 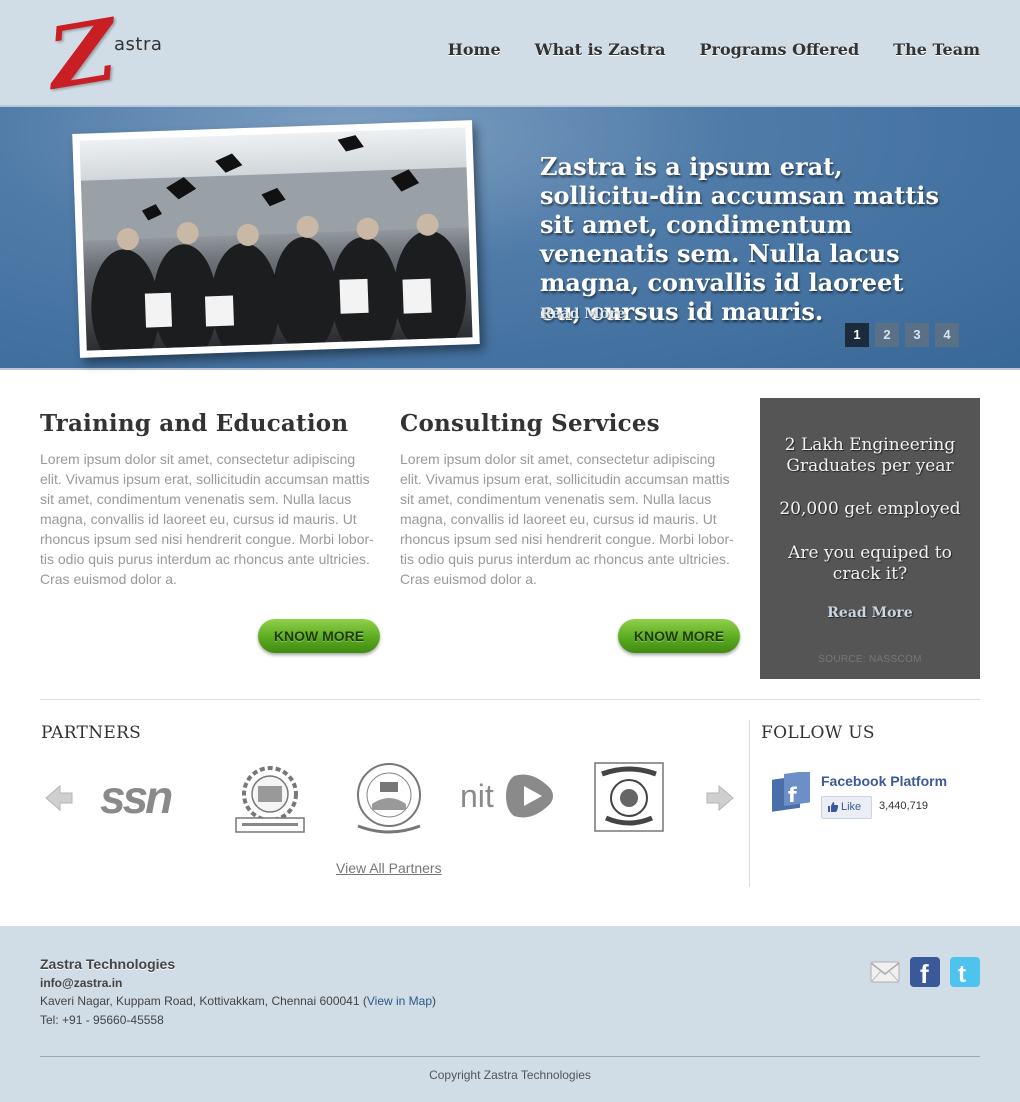 I want to click on like-count: 3,440,719, so click(x=903, y=806).